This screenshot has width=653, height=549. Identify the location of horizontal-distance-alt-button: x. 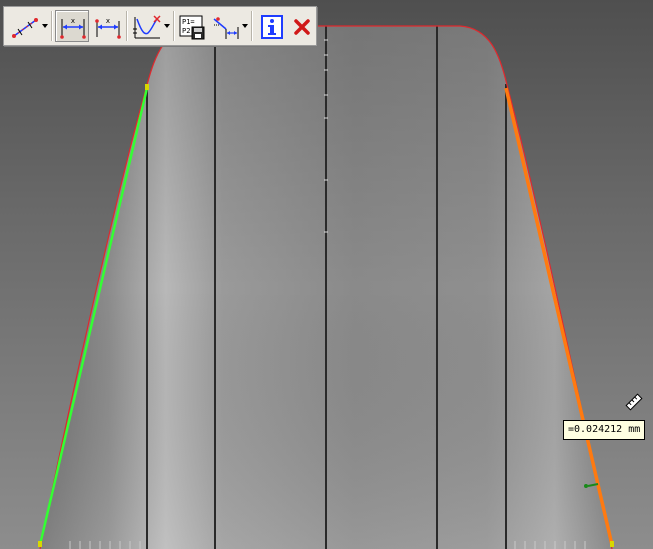
(107, 26).